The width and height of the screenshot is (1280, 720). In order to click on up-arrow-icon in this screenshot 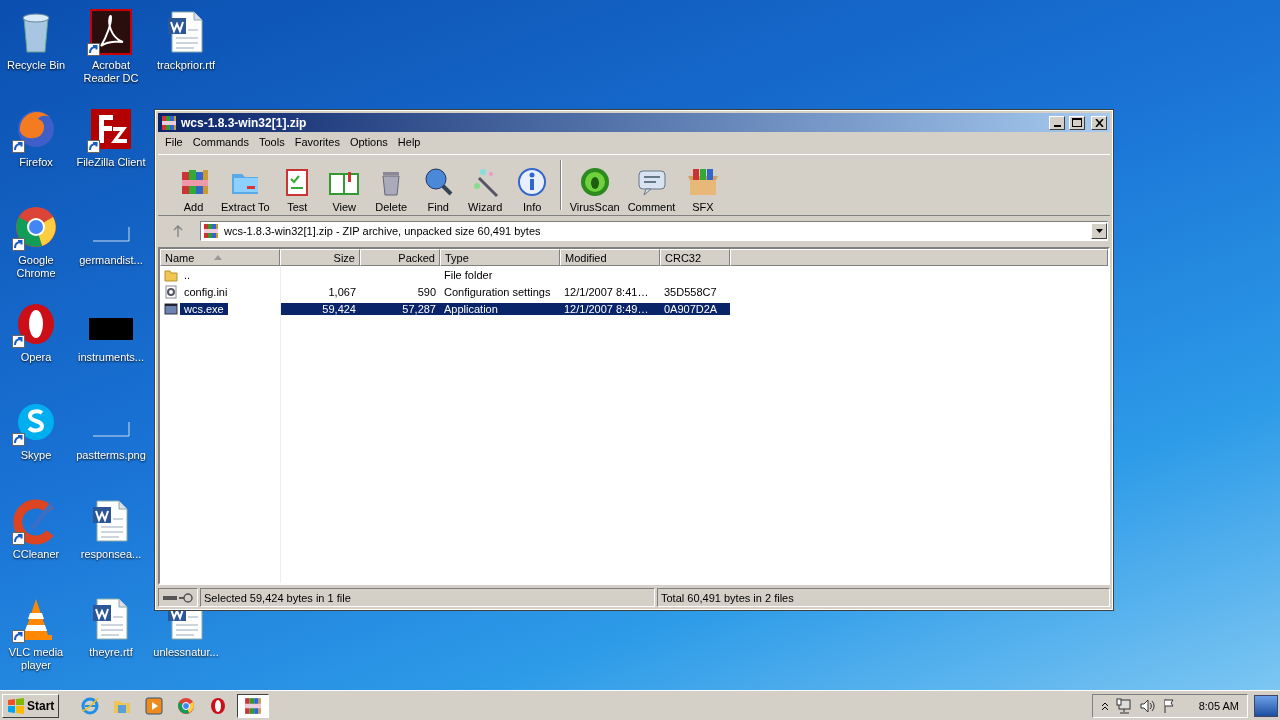, I will do `click(178, 231)`.